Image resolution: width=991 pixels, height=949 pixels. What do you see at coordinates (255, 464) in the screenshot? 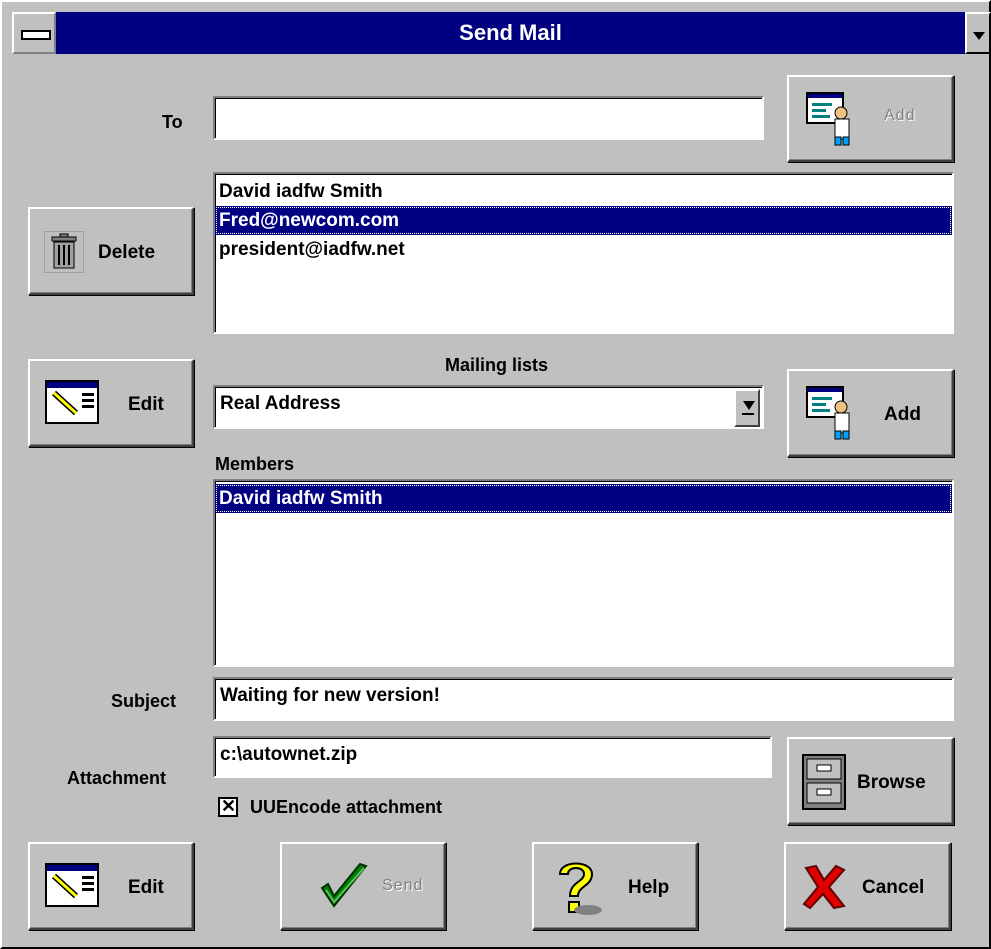
I see `members-label: Members` at bounding box center [255, 464].